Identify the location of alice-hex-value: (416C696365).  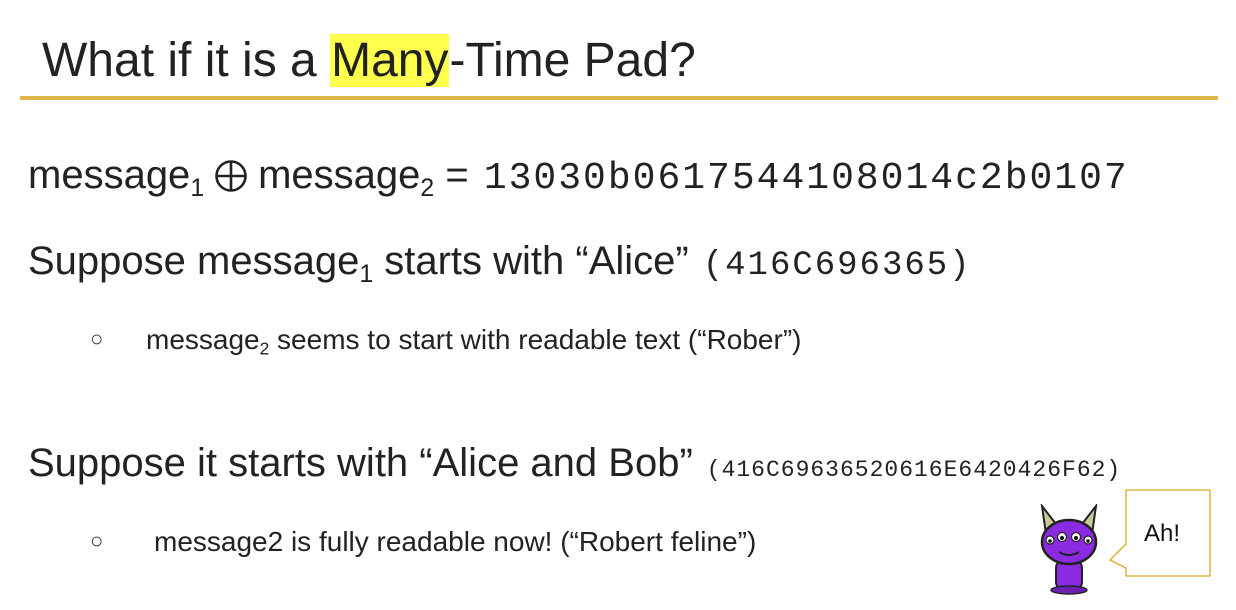
(837, 266).